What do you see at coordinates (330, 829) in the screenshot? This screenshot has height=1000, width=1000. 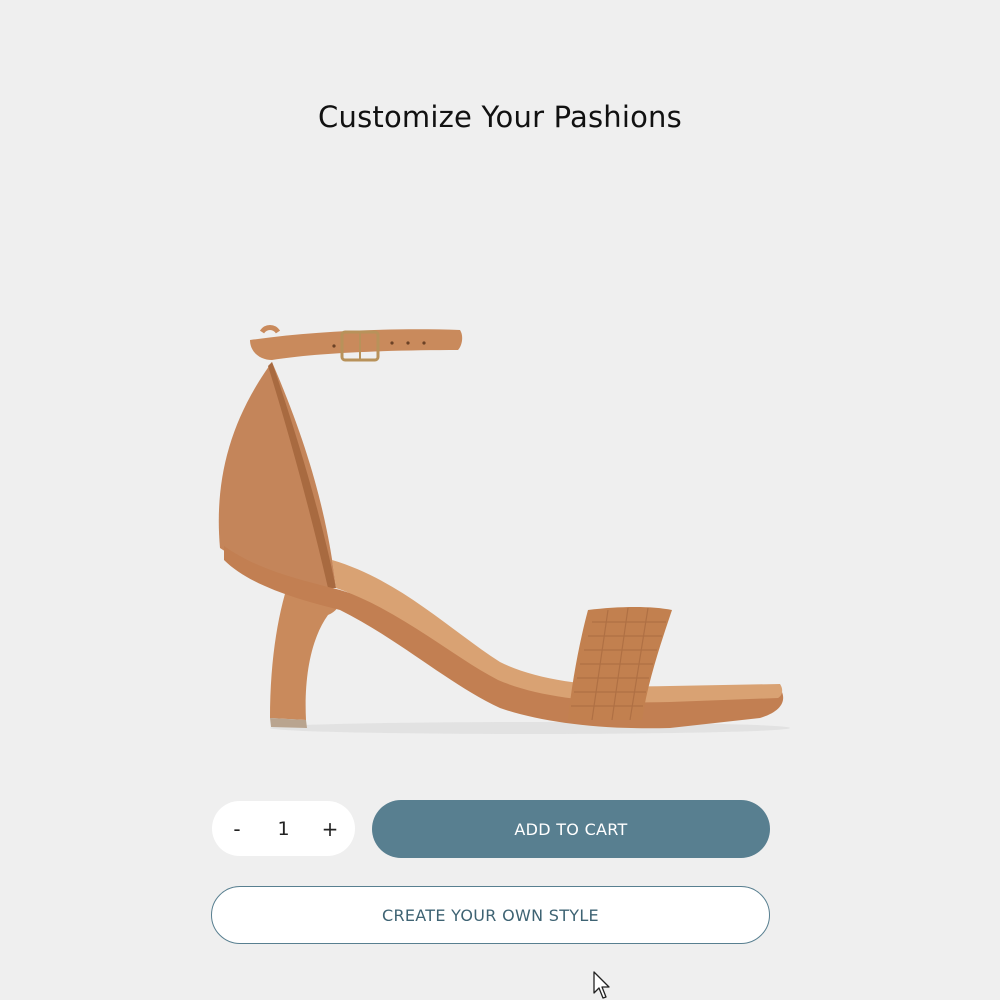 I see `increment-button: +` at bounding box center [330, 829].